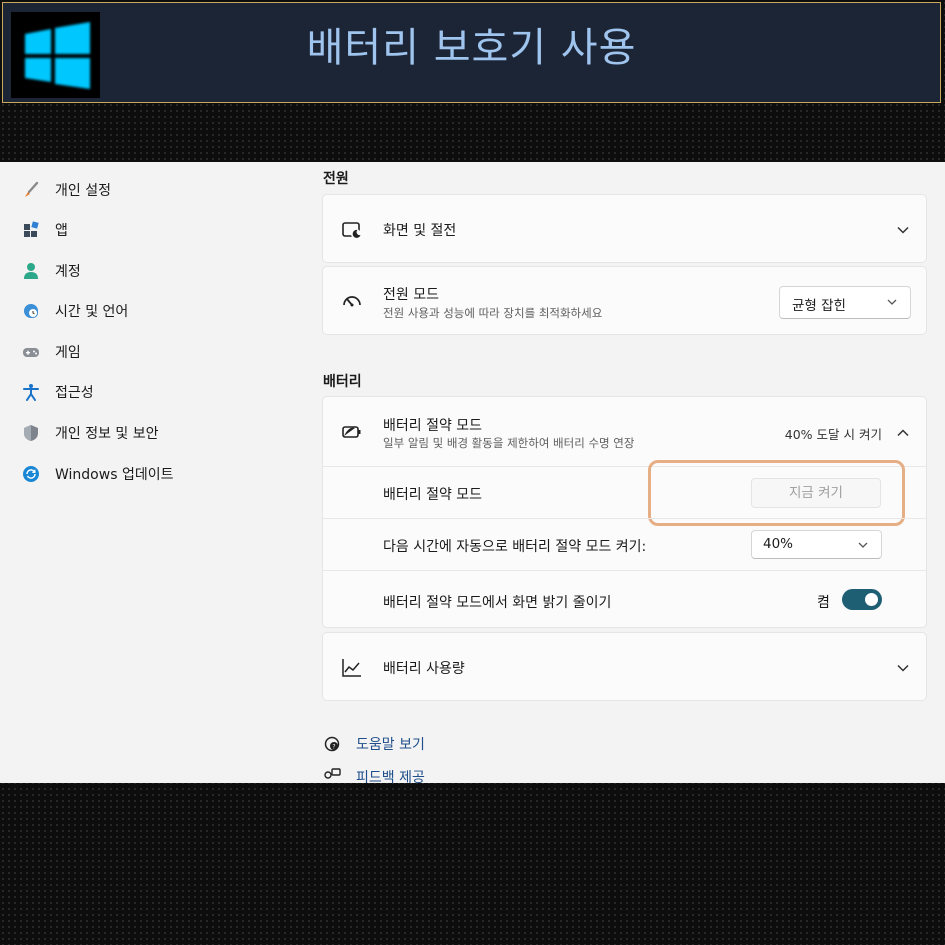  What do you see at coordinates (816, 544) in the screenshot?
I see `auto-on-dropdown: 40%` at bounding box center [816, 544].